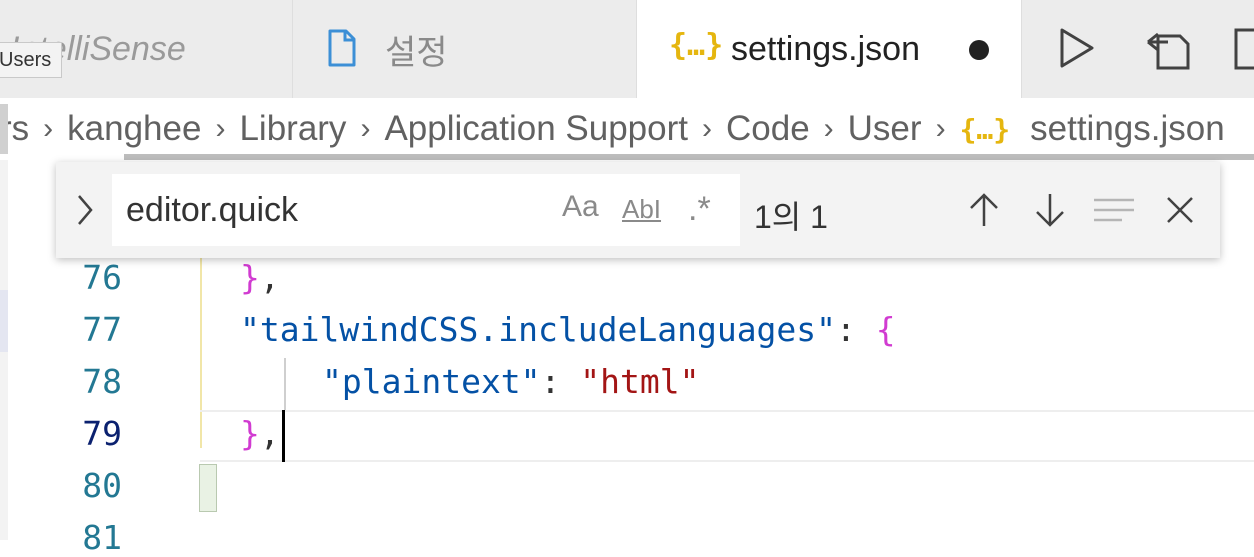  What do you see at coordinates (1168, 51) in the screenshot?
I see `open-changes-icon` at bounding box center [1168, 51].